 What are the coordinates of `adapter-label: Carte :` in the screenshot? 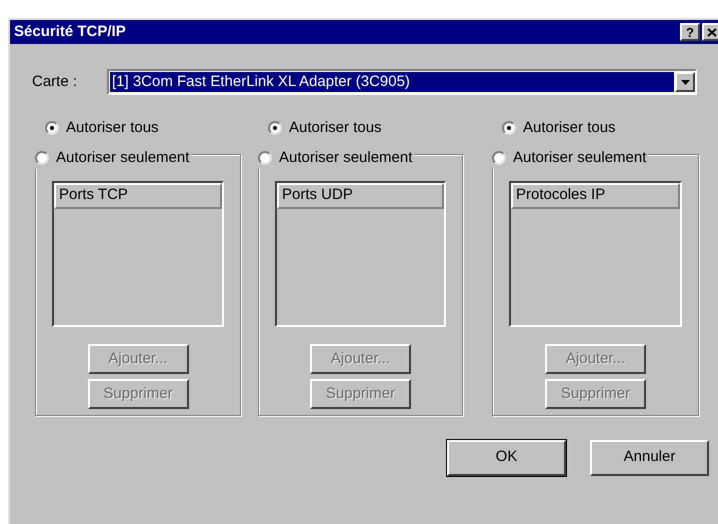 It's located at (55, 82).